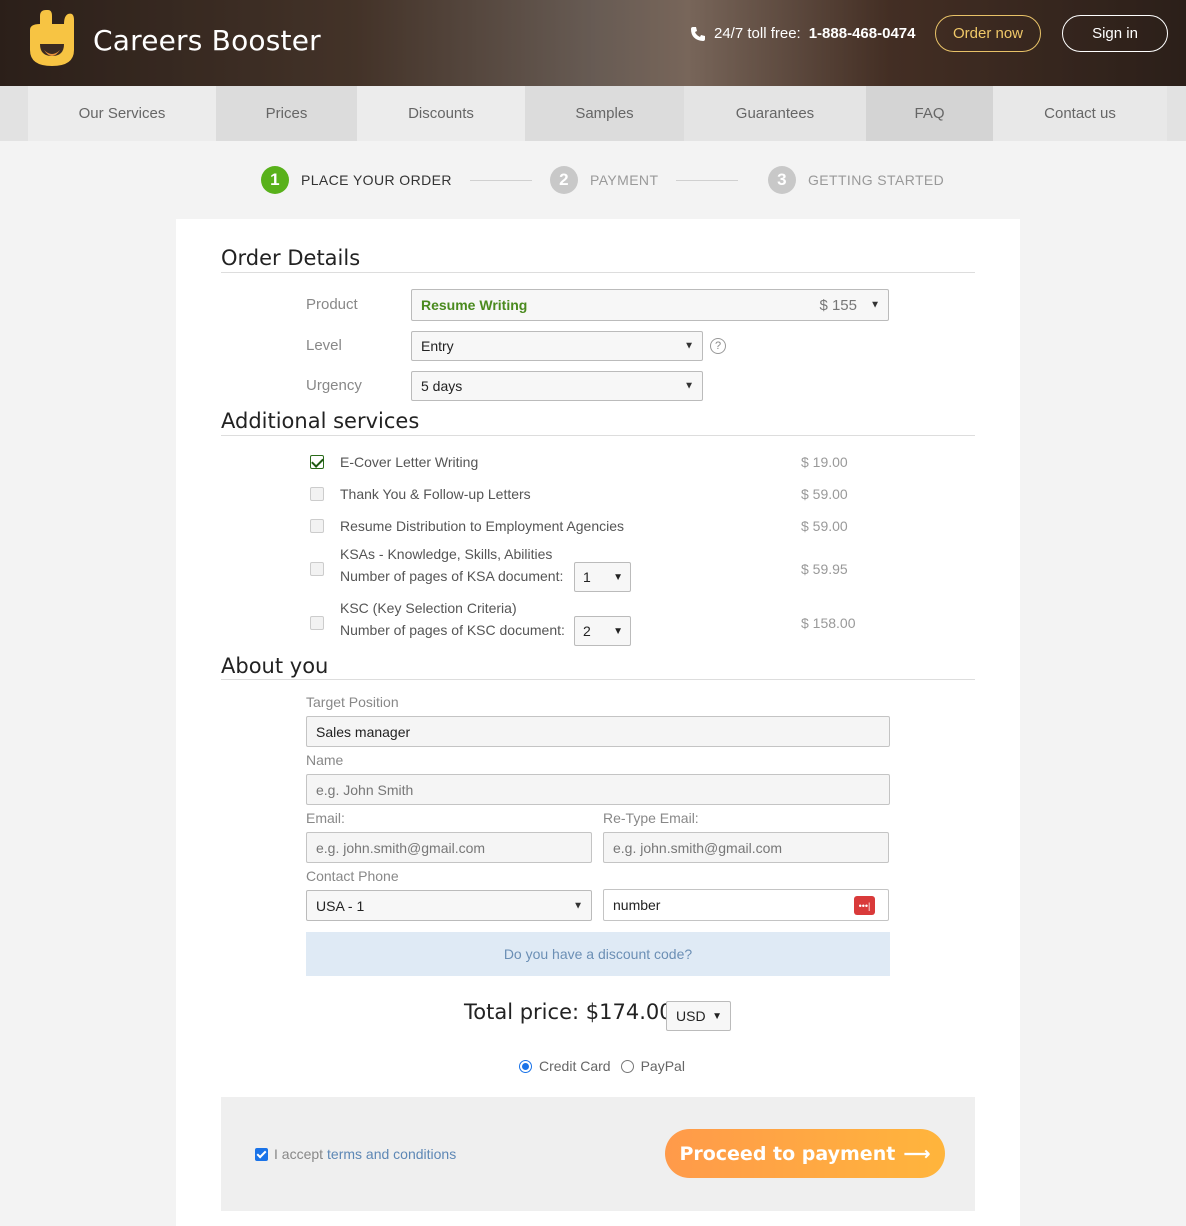 The image size is (1186, 1226). What do you see at coordinates (340, 905) in the screenshot?
I see `country-code-value: USA - 1` at bounding box center [340, 905].